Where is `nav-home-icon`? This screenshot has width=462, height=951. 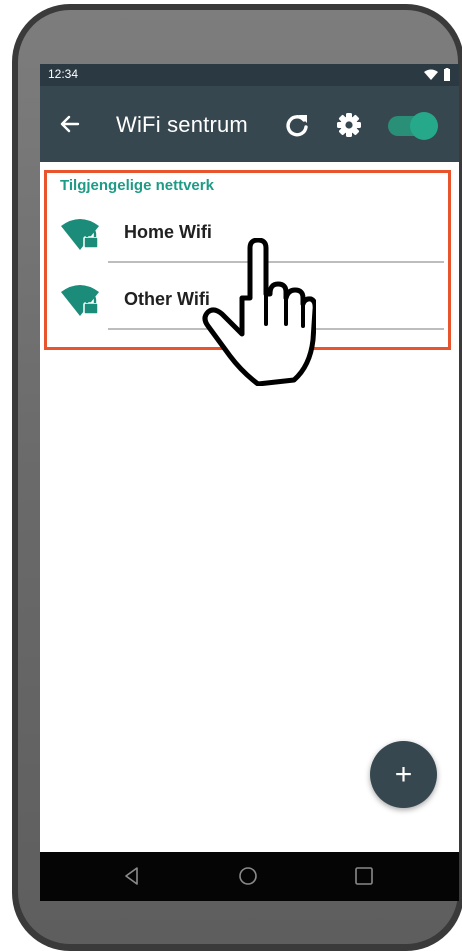
nav-home-icon is located at coordinates (248, 876).